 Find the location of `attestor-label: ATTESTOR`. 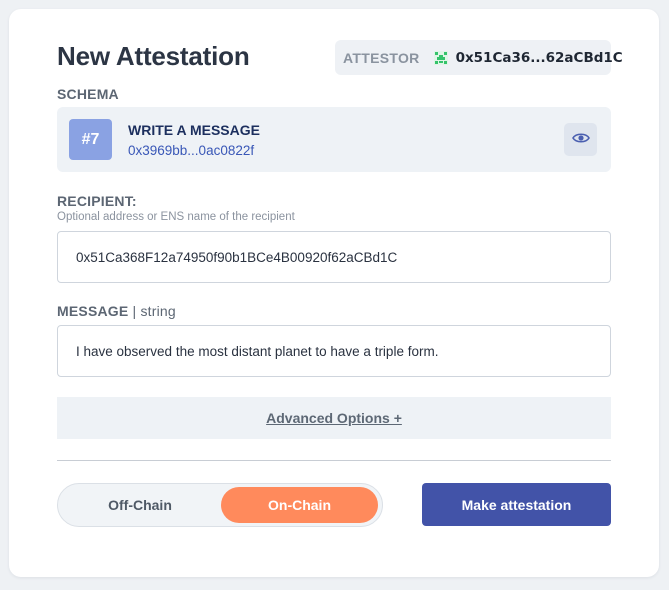

attestor-label: ATTESTOR is located at coordinates (381, 57).